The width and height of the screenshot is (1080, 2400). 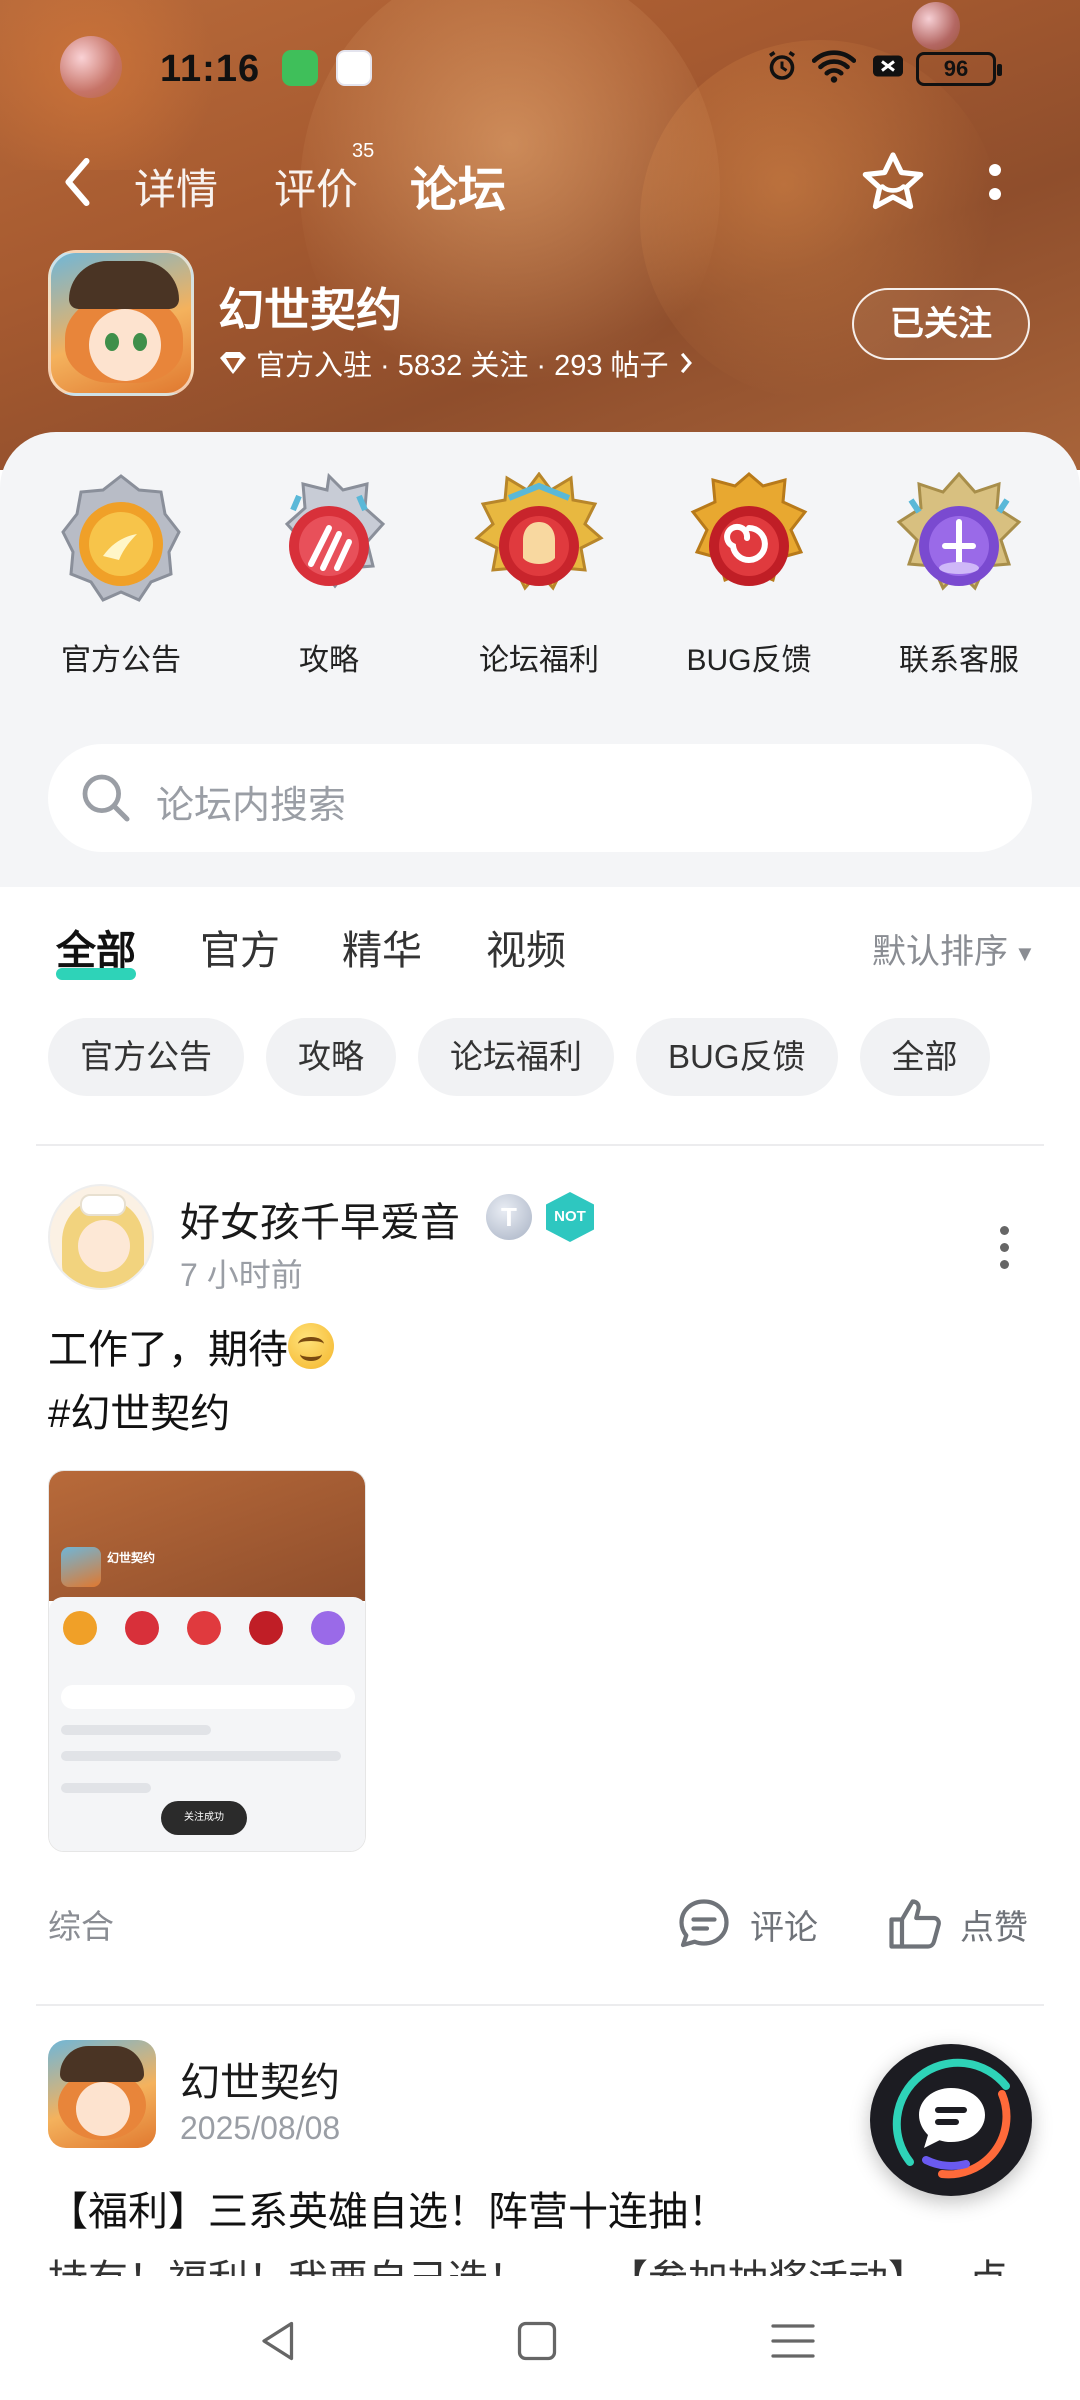 I want to click on category-forum-welfare: 论坛福利, so click(x=539, y=575).